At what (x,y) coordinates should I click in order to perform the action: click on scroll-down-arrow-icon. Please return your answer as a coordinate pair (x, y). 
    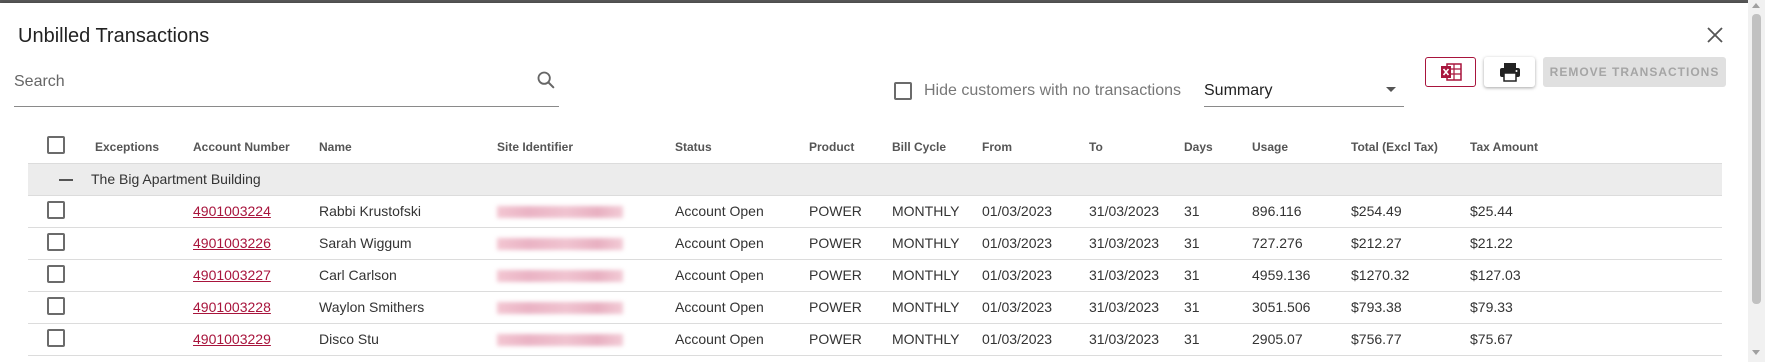
    Looking at the image, I should click on (1756, 352).